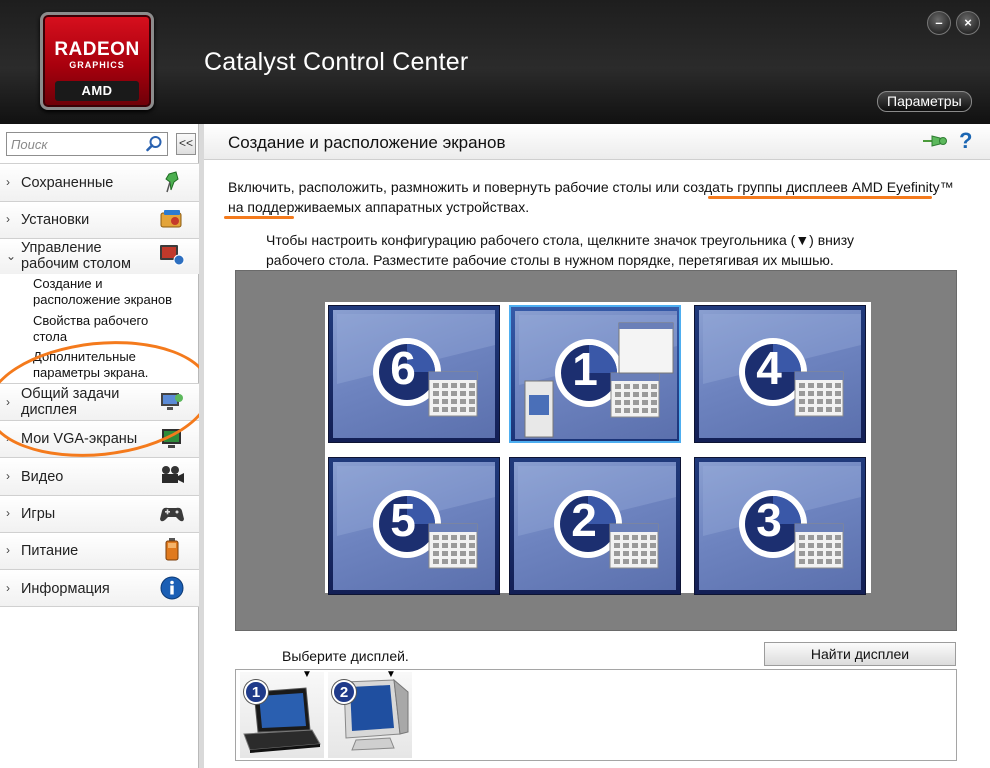 The height and width of the screenshot is (768, 990). I want to click on sidebar-item-label: Игры, so click(38, 514).